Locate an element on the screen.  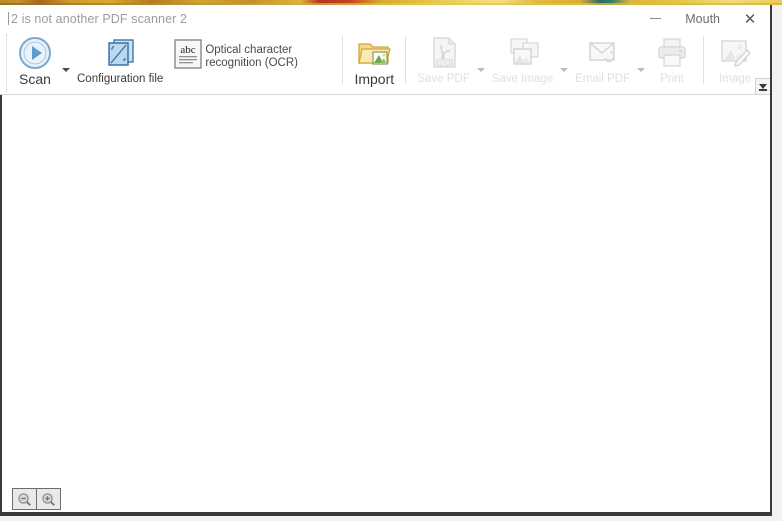
zoom-controls is located at coordinates (36, 499).